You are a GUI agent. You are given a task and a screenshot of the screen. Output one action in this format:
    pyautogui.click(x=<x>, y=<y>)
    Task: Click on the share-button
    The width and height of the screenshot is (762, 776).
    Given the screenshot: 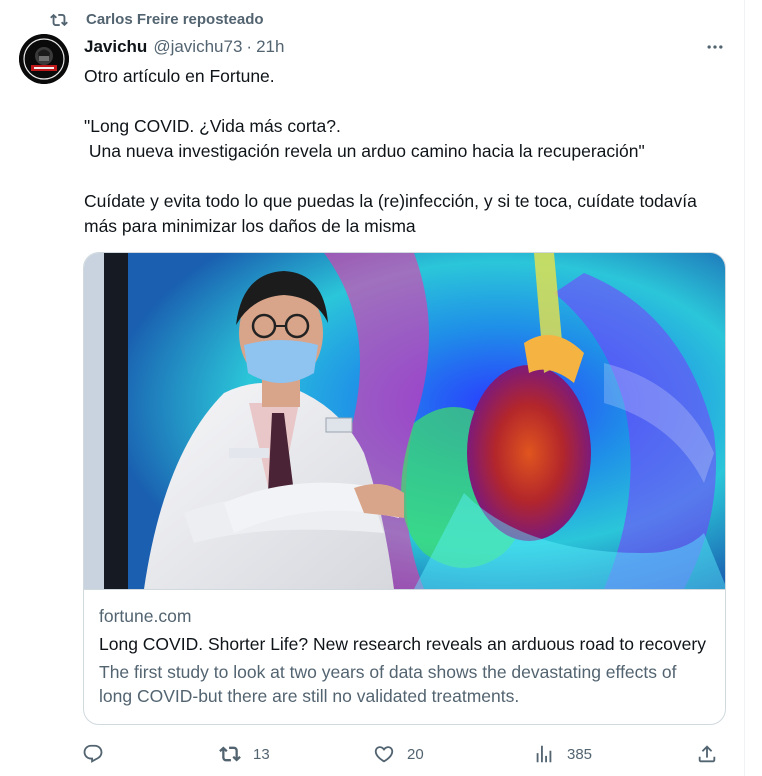 What is the action you would take?
    pyautogui.click(x=707, y=754)
    